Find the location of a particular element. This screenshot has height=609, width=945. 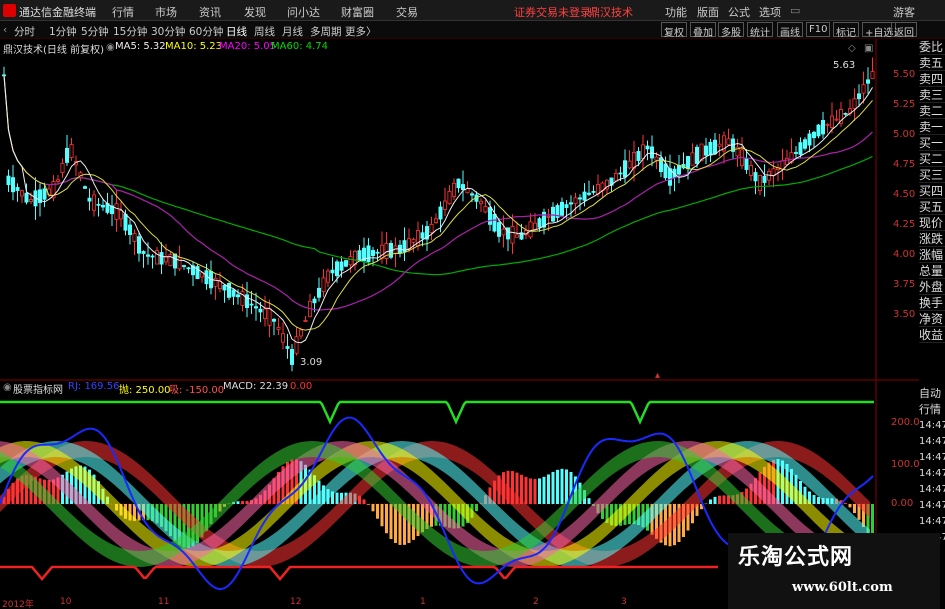

period-15min: 15分钟 is located at coordinates (130, 31).